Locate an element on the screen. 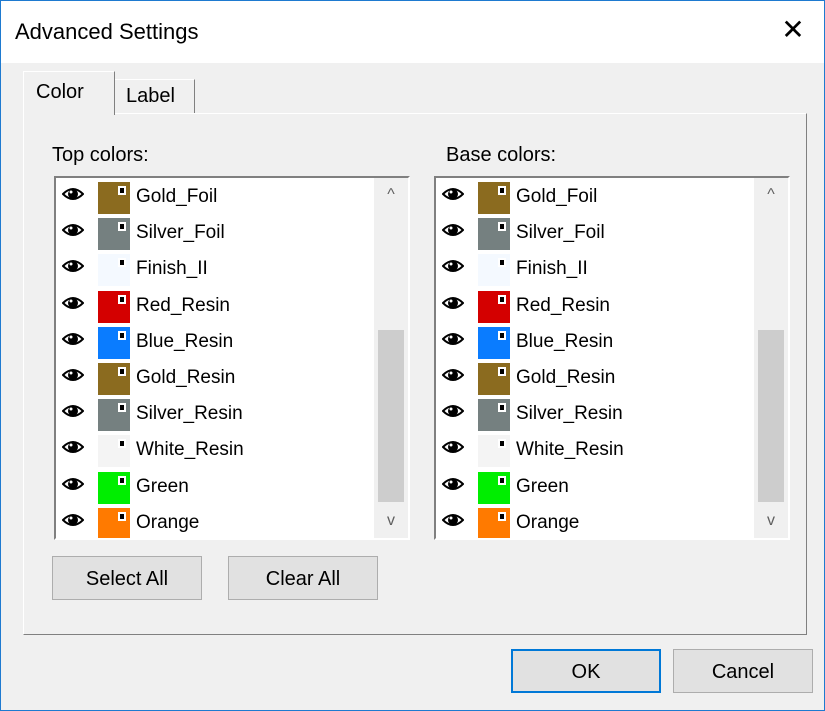  tab-color: Color is located at coordinates (69, 93).